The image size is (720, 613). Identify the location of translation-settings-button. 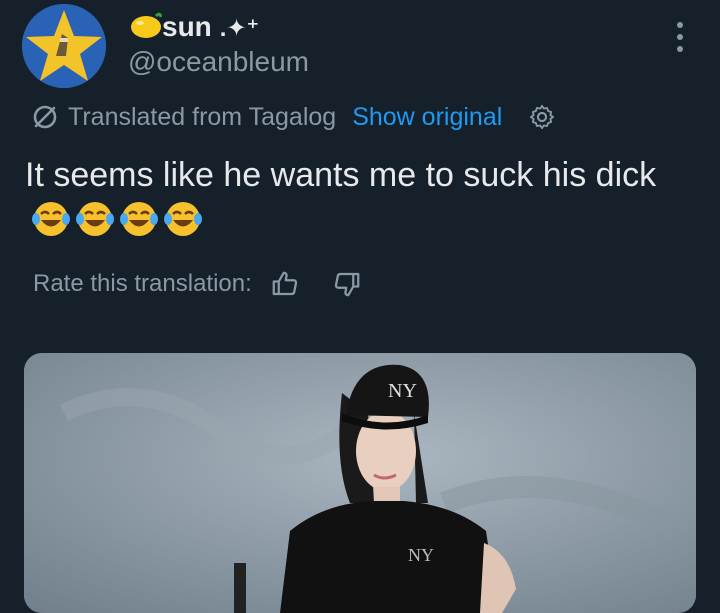
(542, 117).